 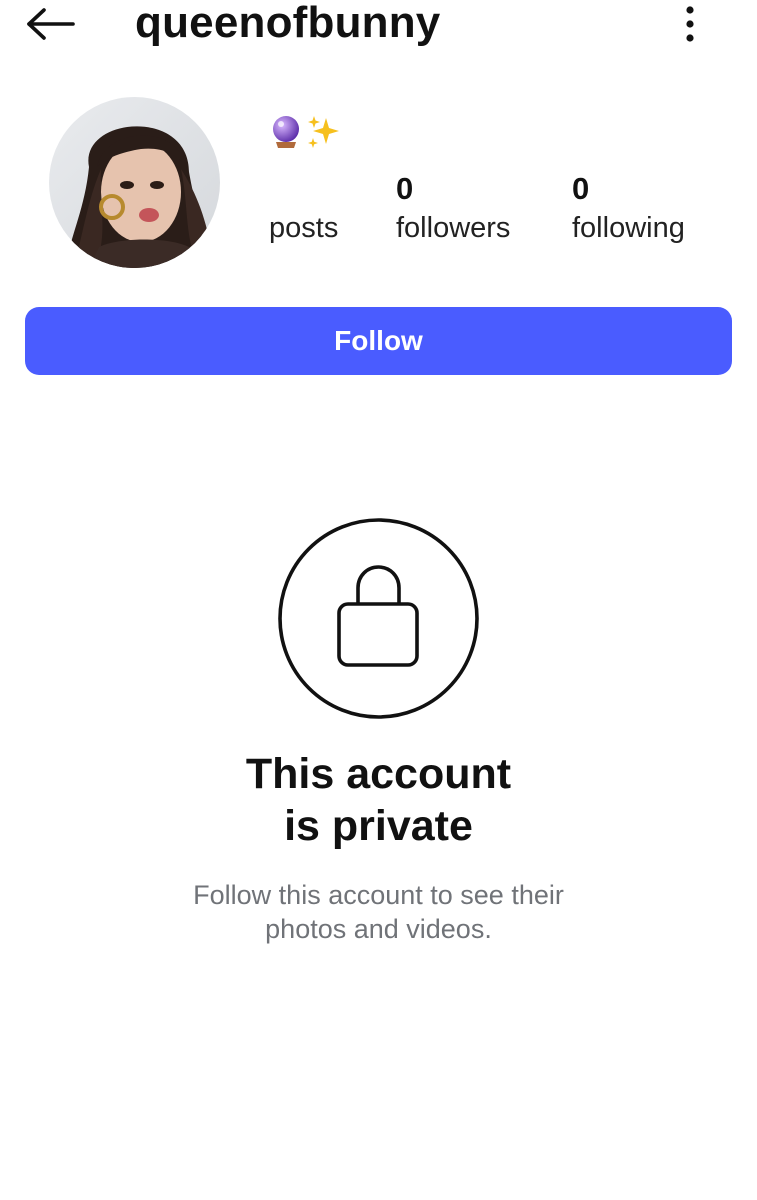 I want to click on profile-photo, so click(x=134, y=182).